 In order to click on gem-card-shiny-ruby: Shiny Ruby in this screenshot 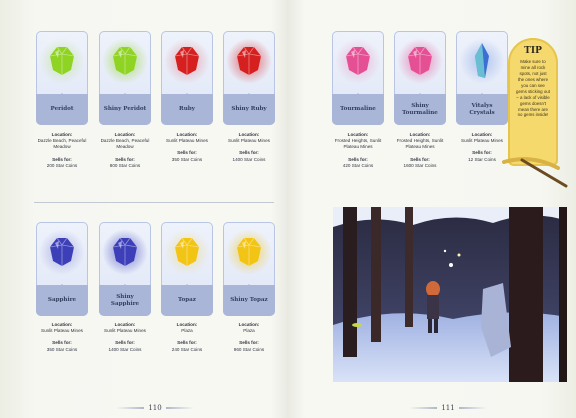, I will do `click(249, 78)`.